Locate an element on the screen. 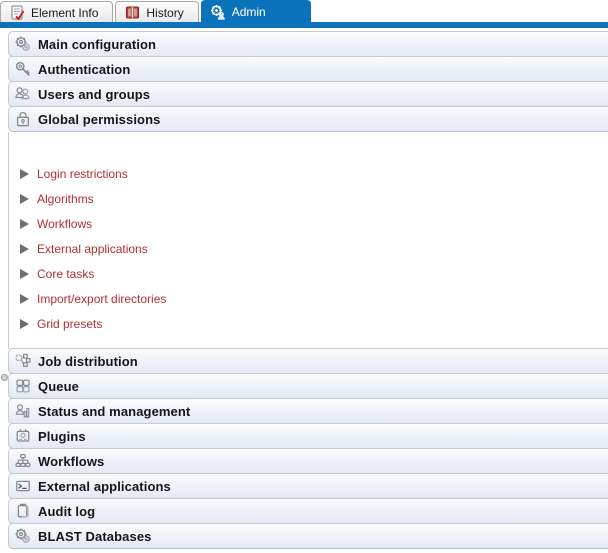 The height and width of the screenshot is (553, 608). tree-item-import-export-directories: Import/export directories is located at coordinates (308, 298).